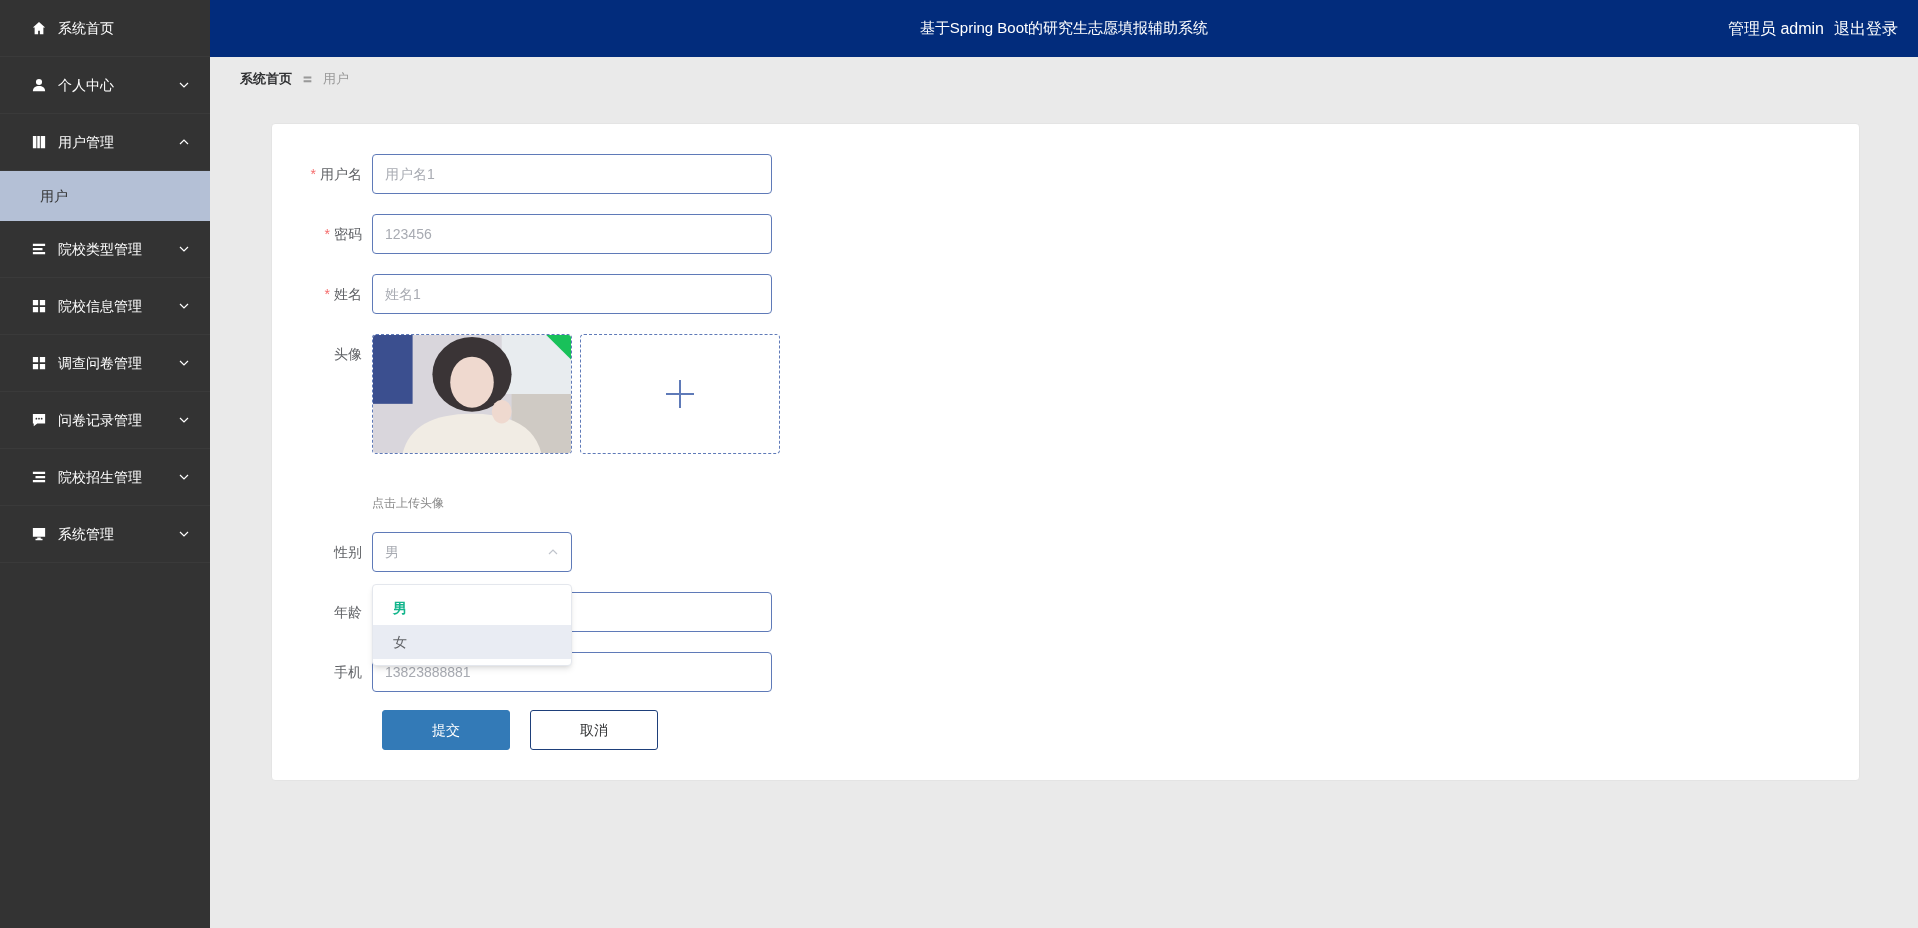  Describe the element at coordinates (39, 28) in the screenshot. I see `home-icon` at that location.